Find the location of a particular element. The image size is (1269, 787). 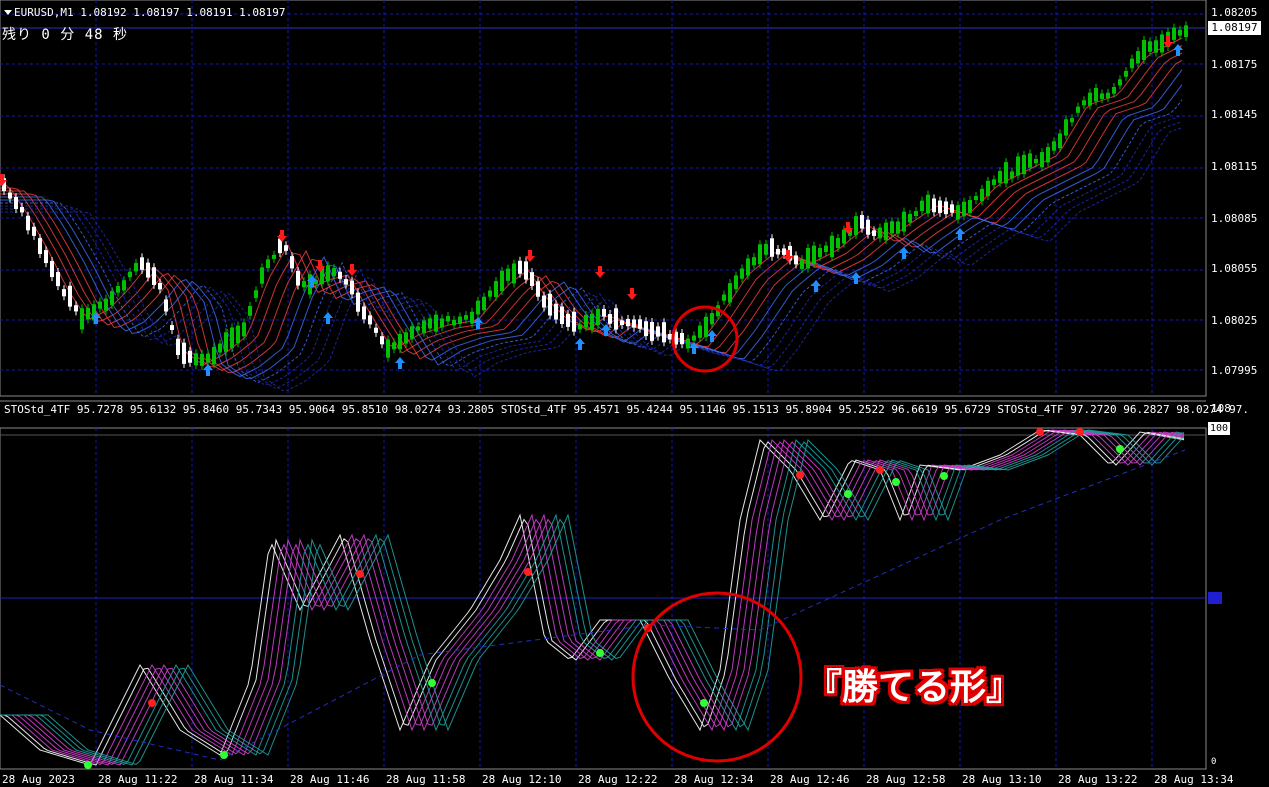

current-price-label: 1.08197 is located at coordinates (1234, 28).